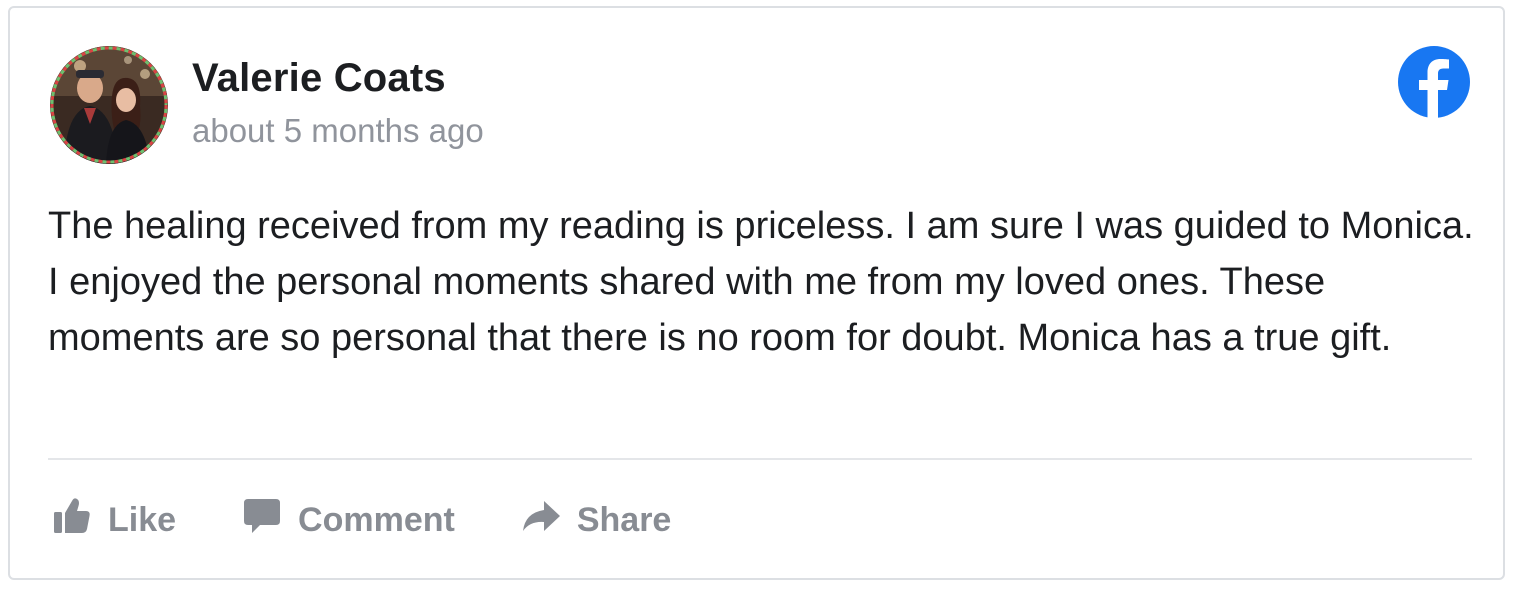  I want to click on comment-label: Comment, so click(376, 519).